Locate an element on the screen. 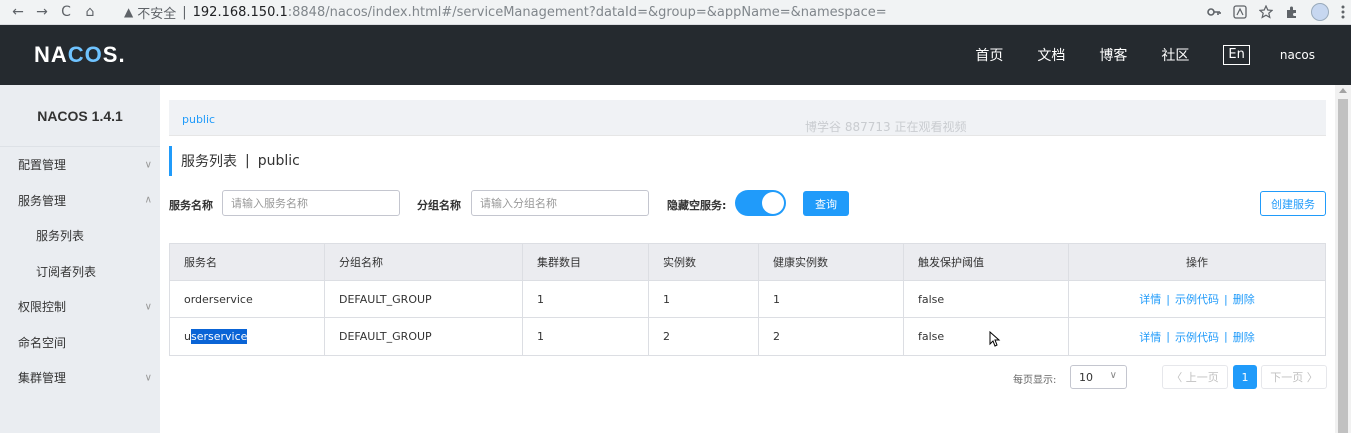 Image resolution: width=1351 pixels, height=433 pixels. sidebar-item-label: 配置管理 is located at coordinates (42, 165).